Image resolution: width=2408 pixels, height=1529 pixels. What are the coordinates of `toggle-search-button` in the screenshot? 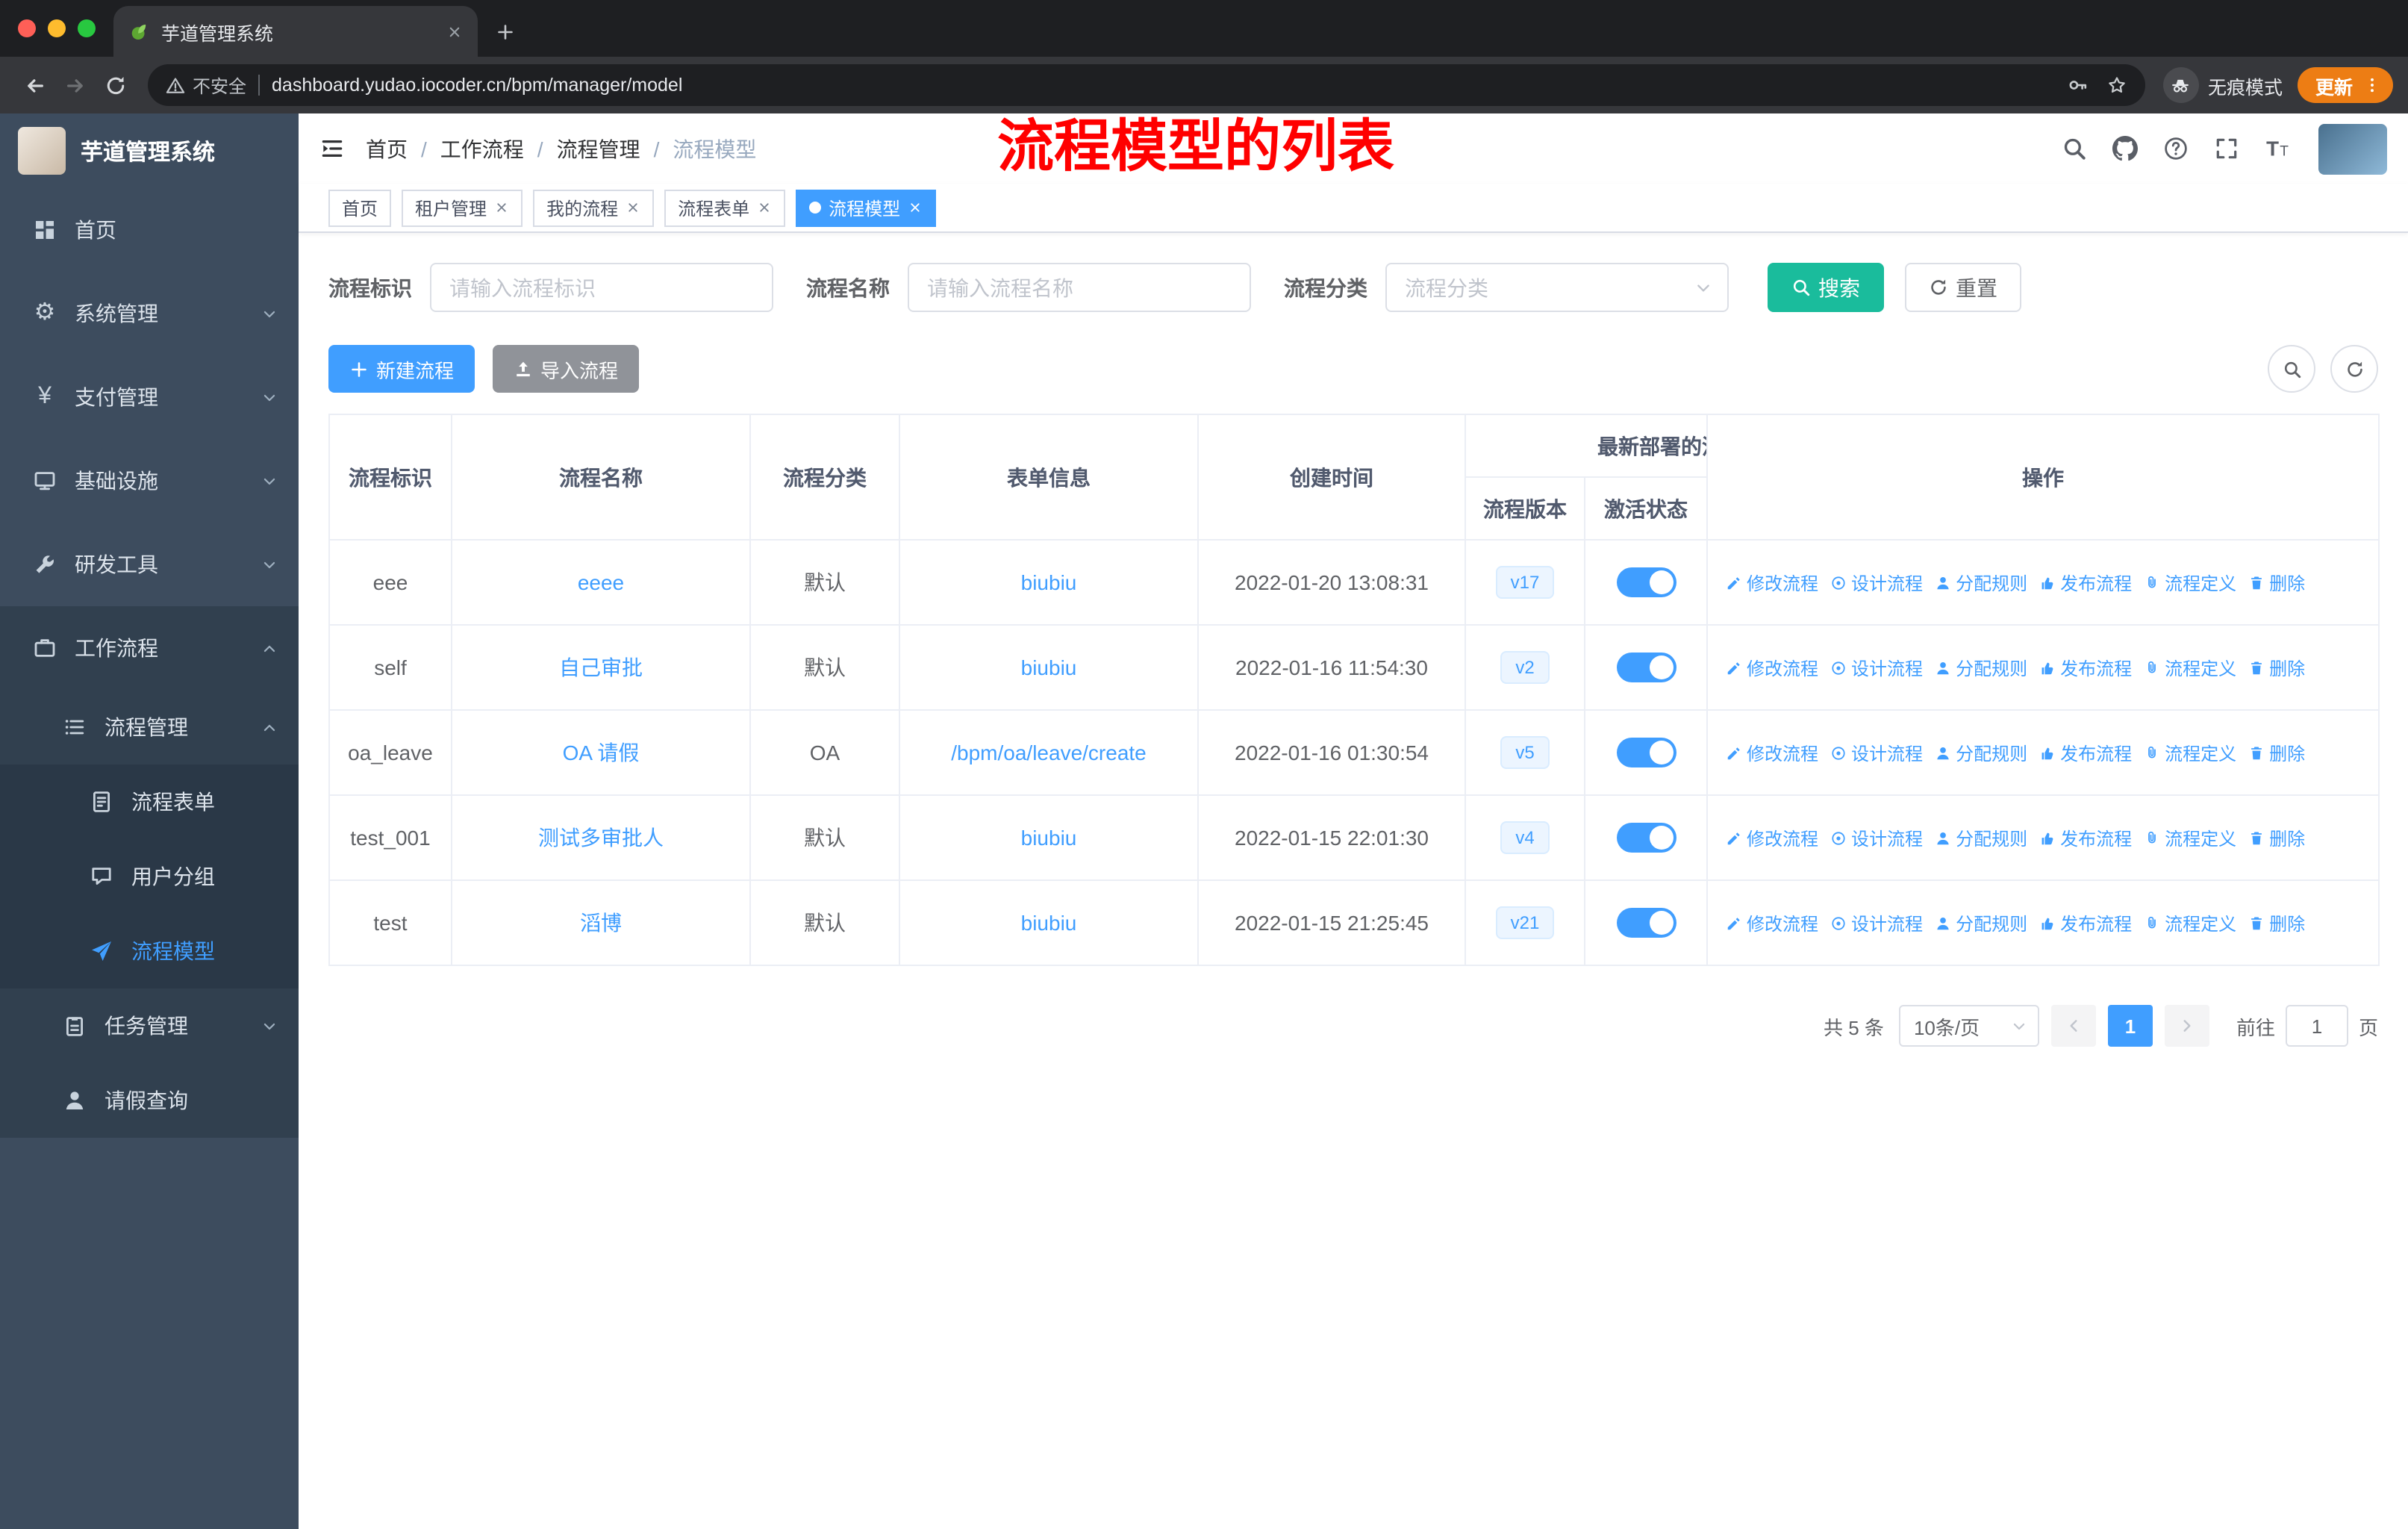 It's located at (2291, 369).